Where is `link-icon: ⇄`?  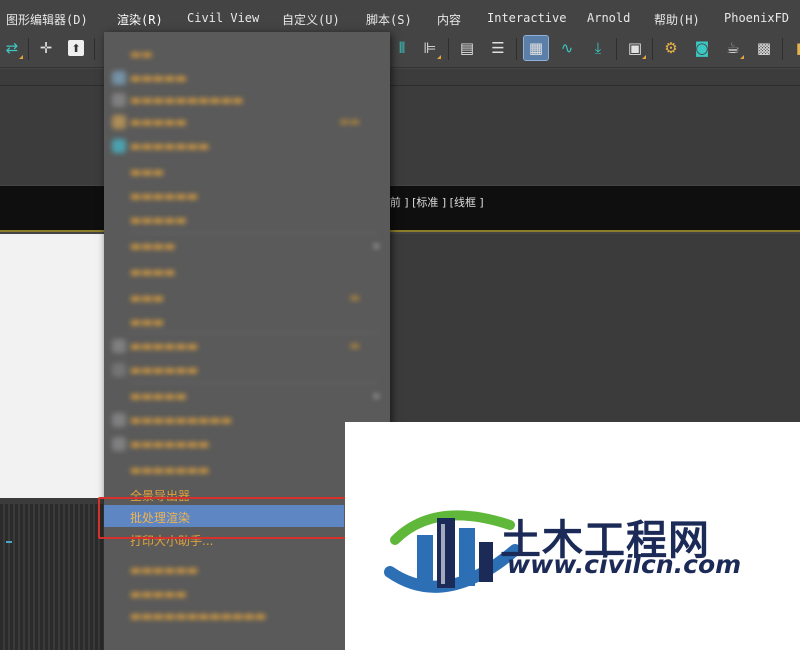 link-icon: ⇄ is located at coordinates (12, 48).